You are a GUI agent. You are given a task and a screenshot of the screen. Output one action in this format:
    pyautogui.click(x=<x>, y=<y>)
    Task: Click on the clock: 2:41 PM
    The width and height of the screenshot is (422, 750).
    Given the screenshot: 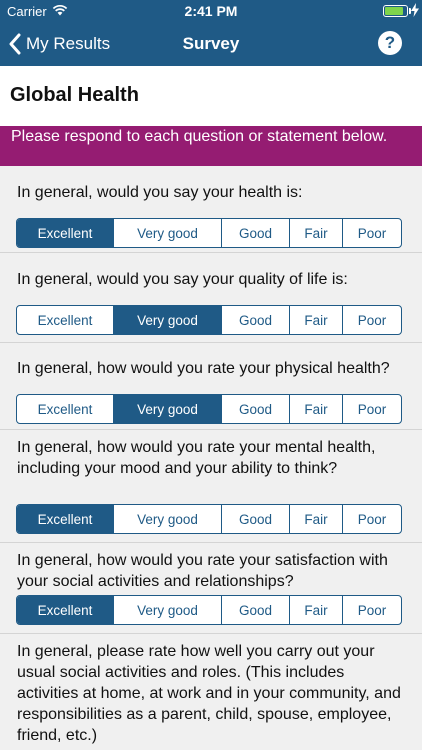 What is the action you would take?
    pyautogui.click(x=211, y=11)
    